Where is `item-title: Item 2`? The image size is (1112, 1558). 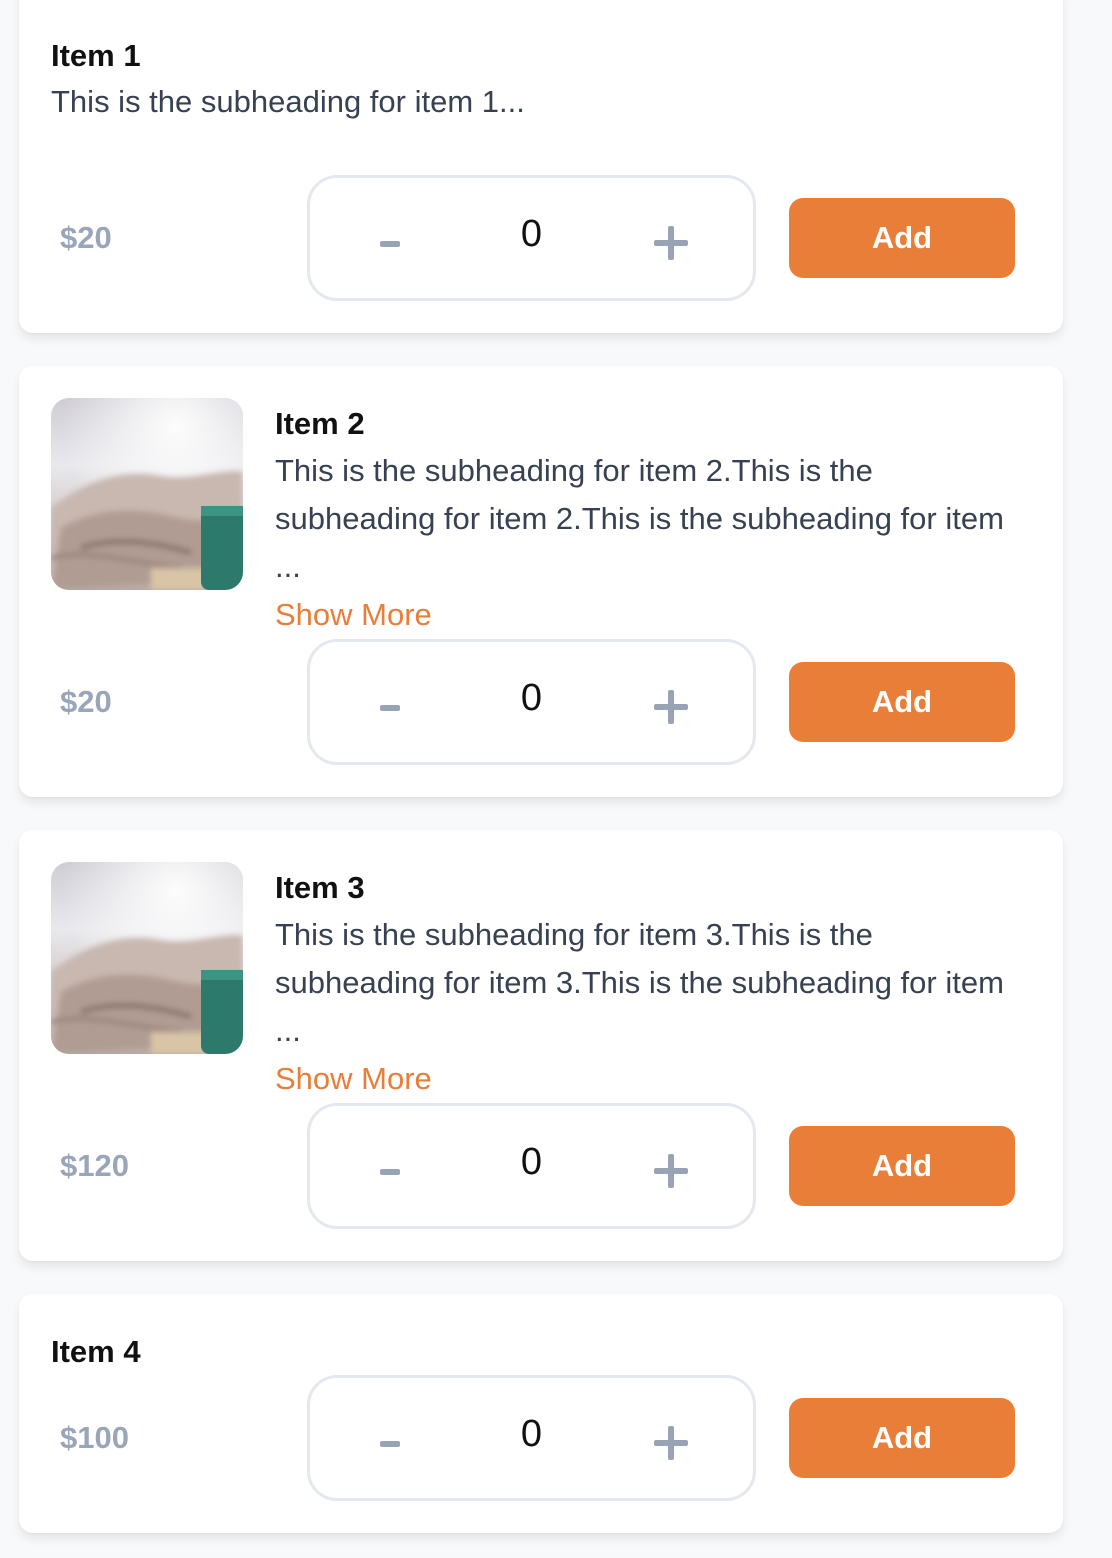
item-title: Item 2 is located at coordinates (320, 423).